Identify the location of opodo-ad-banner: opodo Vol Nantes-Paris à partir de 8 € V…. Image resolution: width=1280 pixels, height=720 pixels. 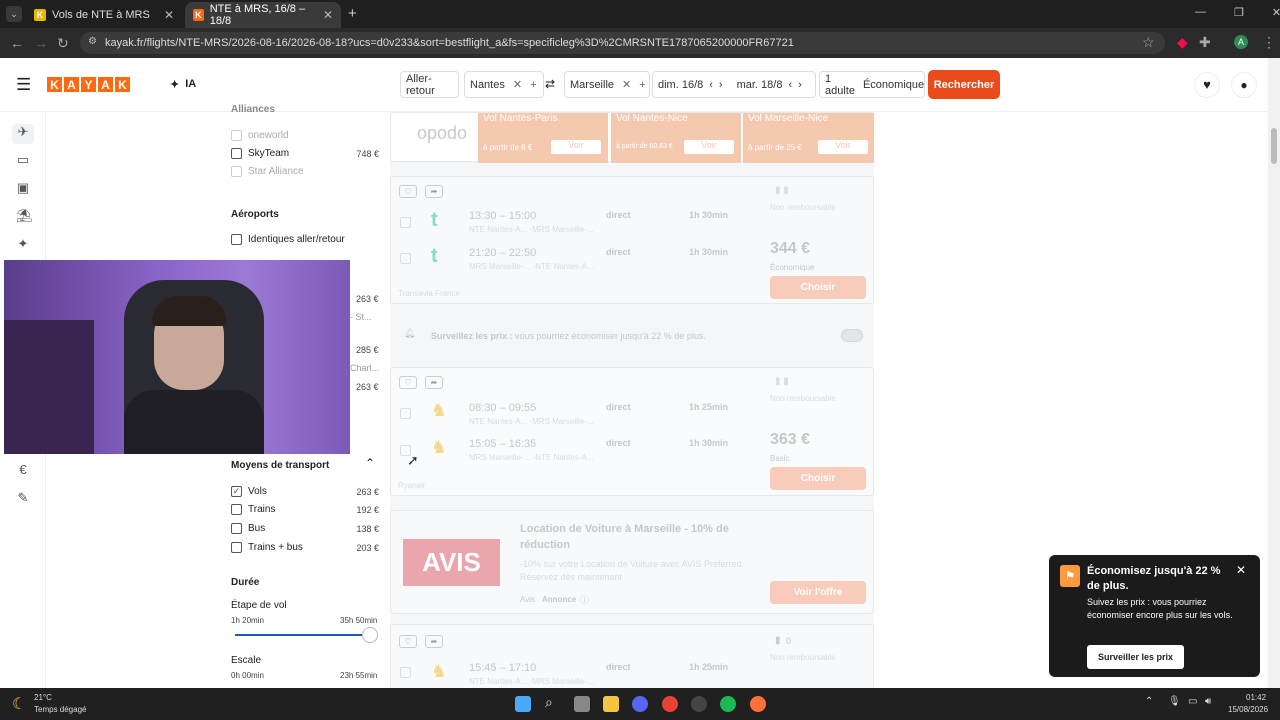
(632, 137).